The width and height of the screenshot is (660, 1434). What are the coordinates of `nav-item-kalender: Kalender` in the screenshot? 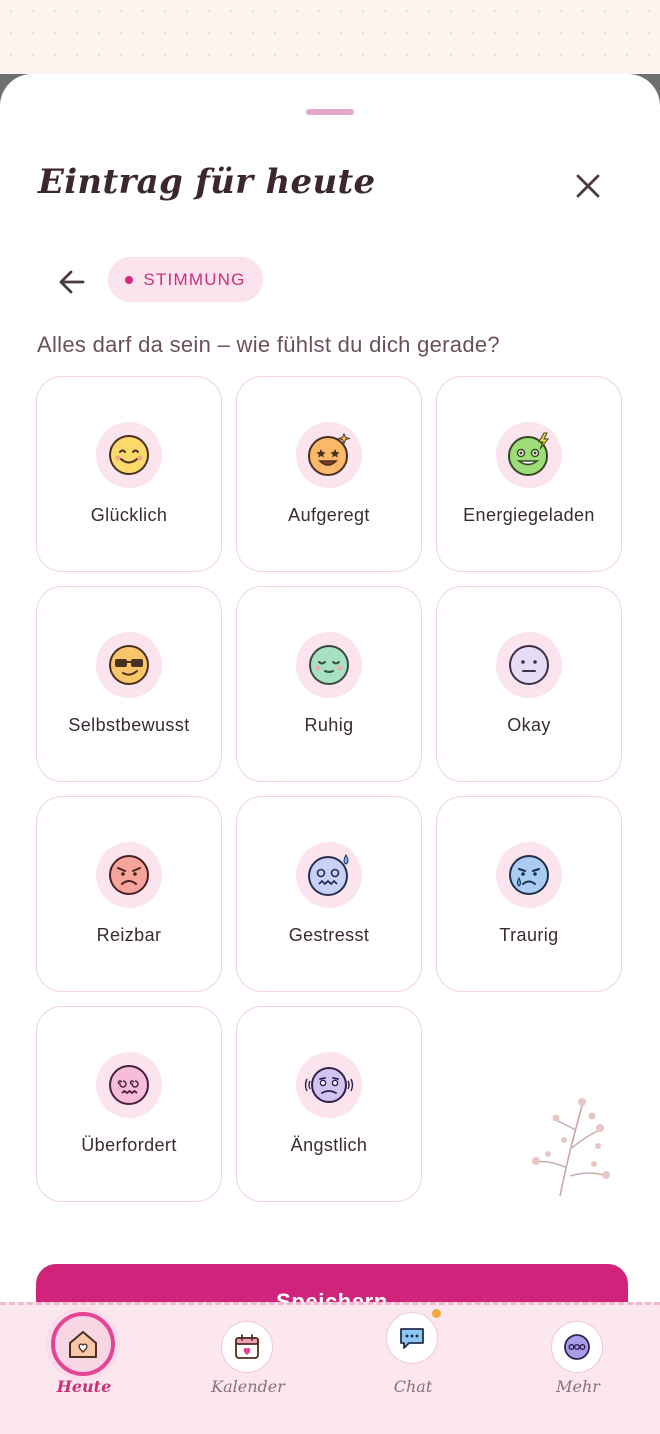 It's located at (248, 1360).